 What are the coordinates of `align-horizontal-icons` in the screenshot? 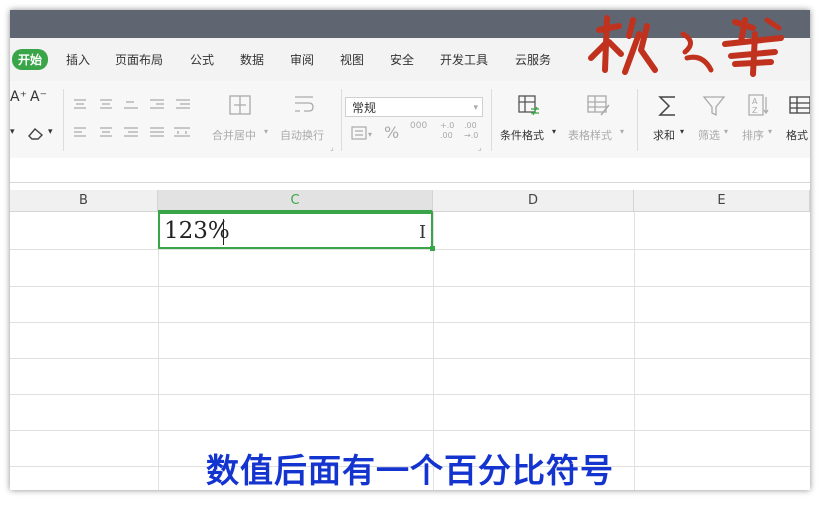 It's located at (137, 133).